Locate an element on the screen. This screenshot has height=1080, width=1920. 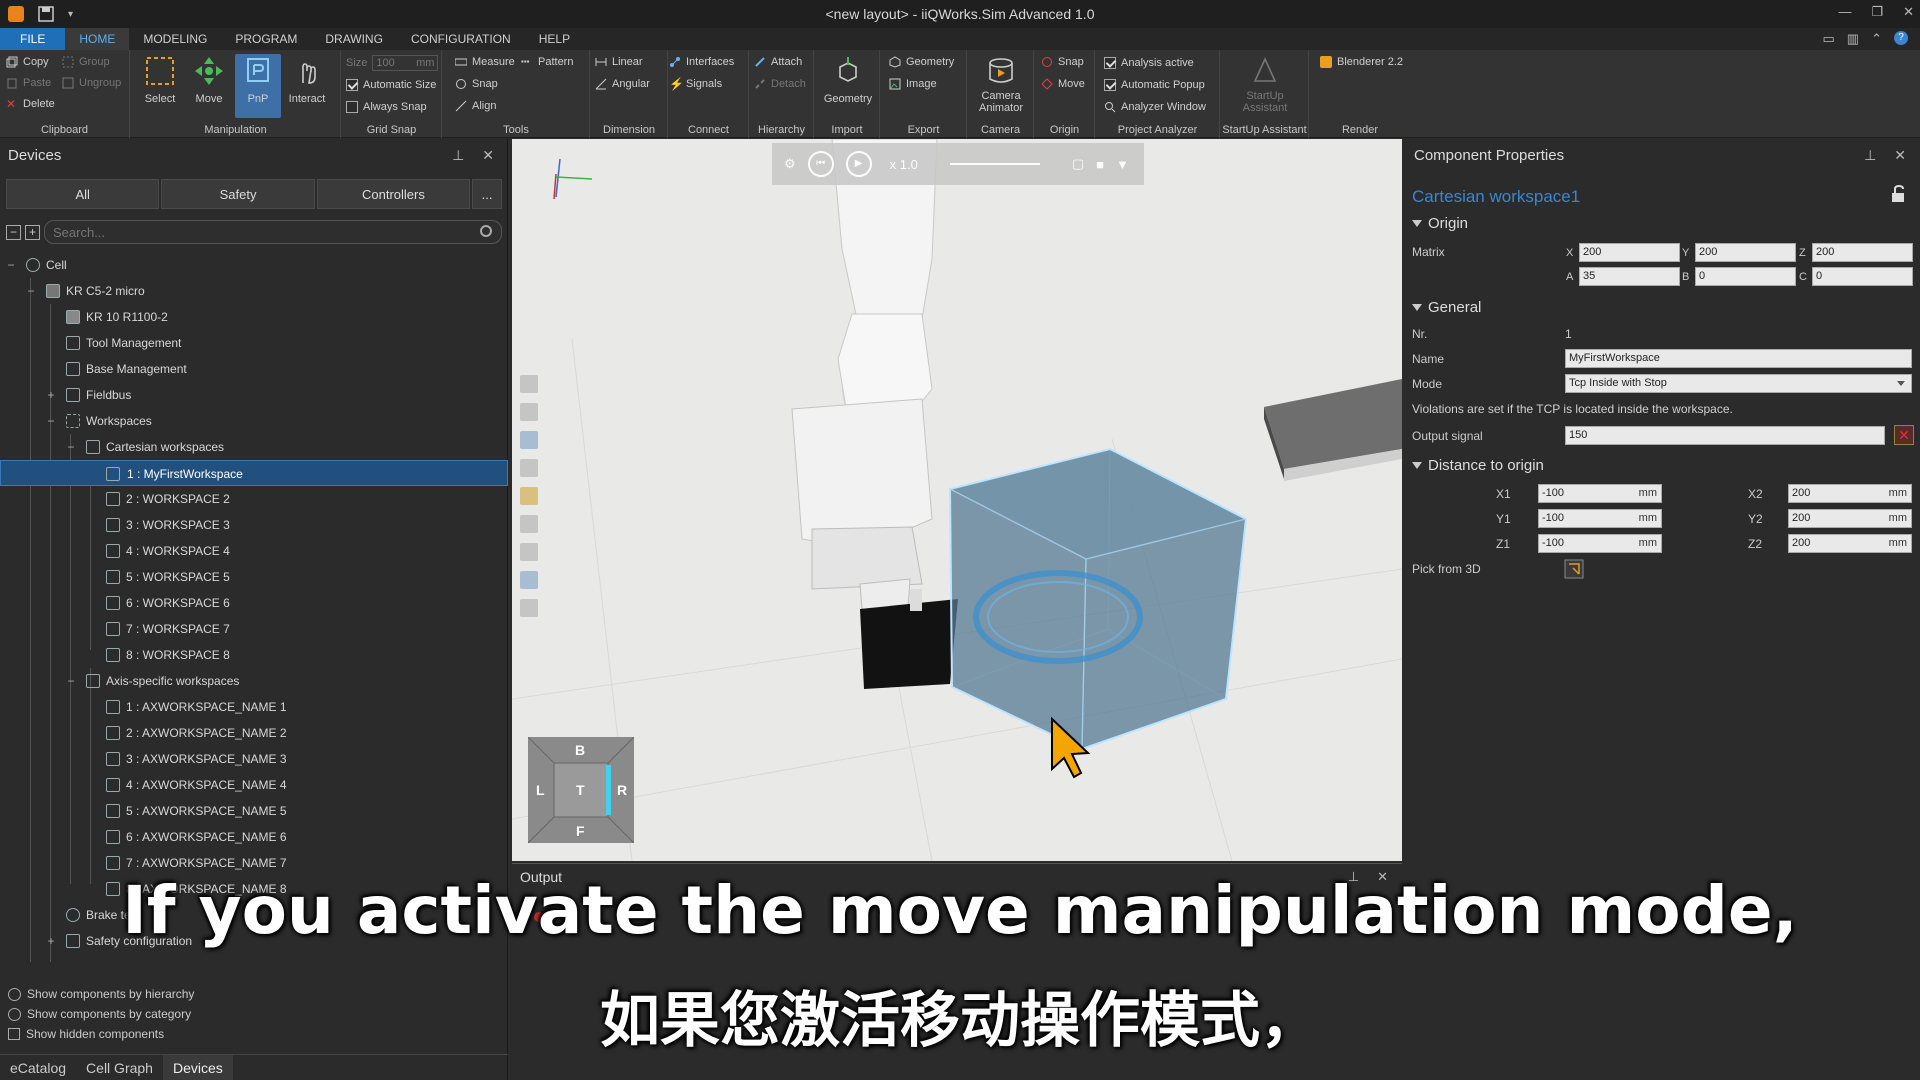
collapse-all-icon: − is located at coordinates (13, 232).